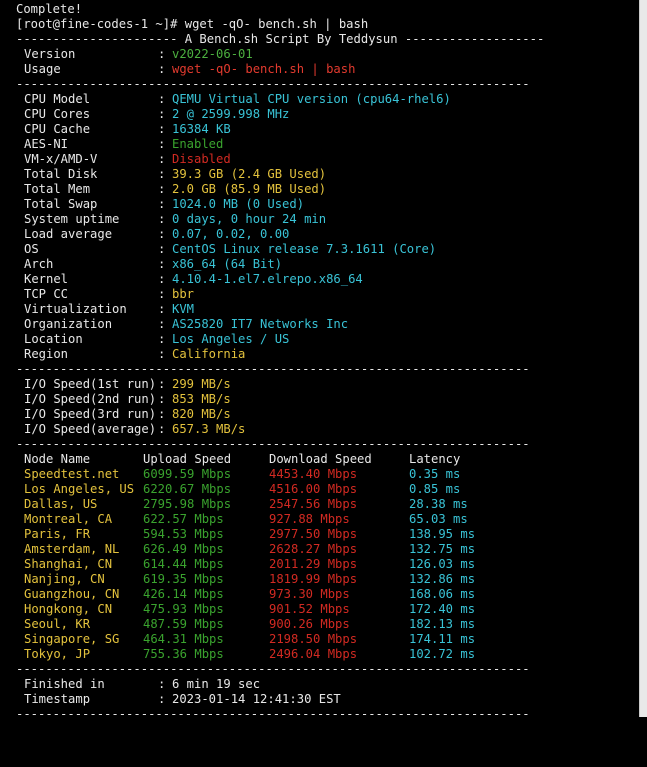 The height and width of the screenshot is (767, 647). I want to click on download-speed: 973.30 Mbps, so click(309, 594).